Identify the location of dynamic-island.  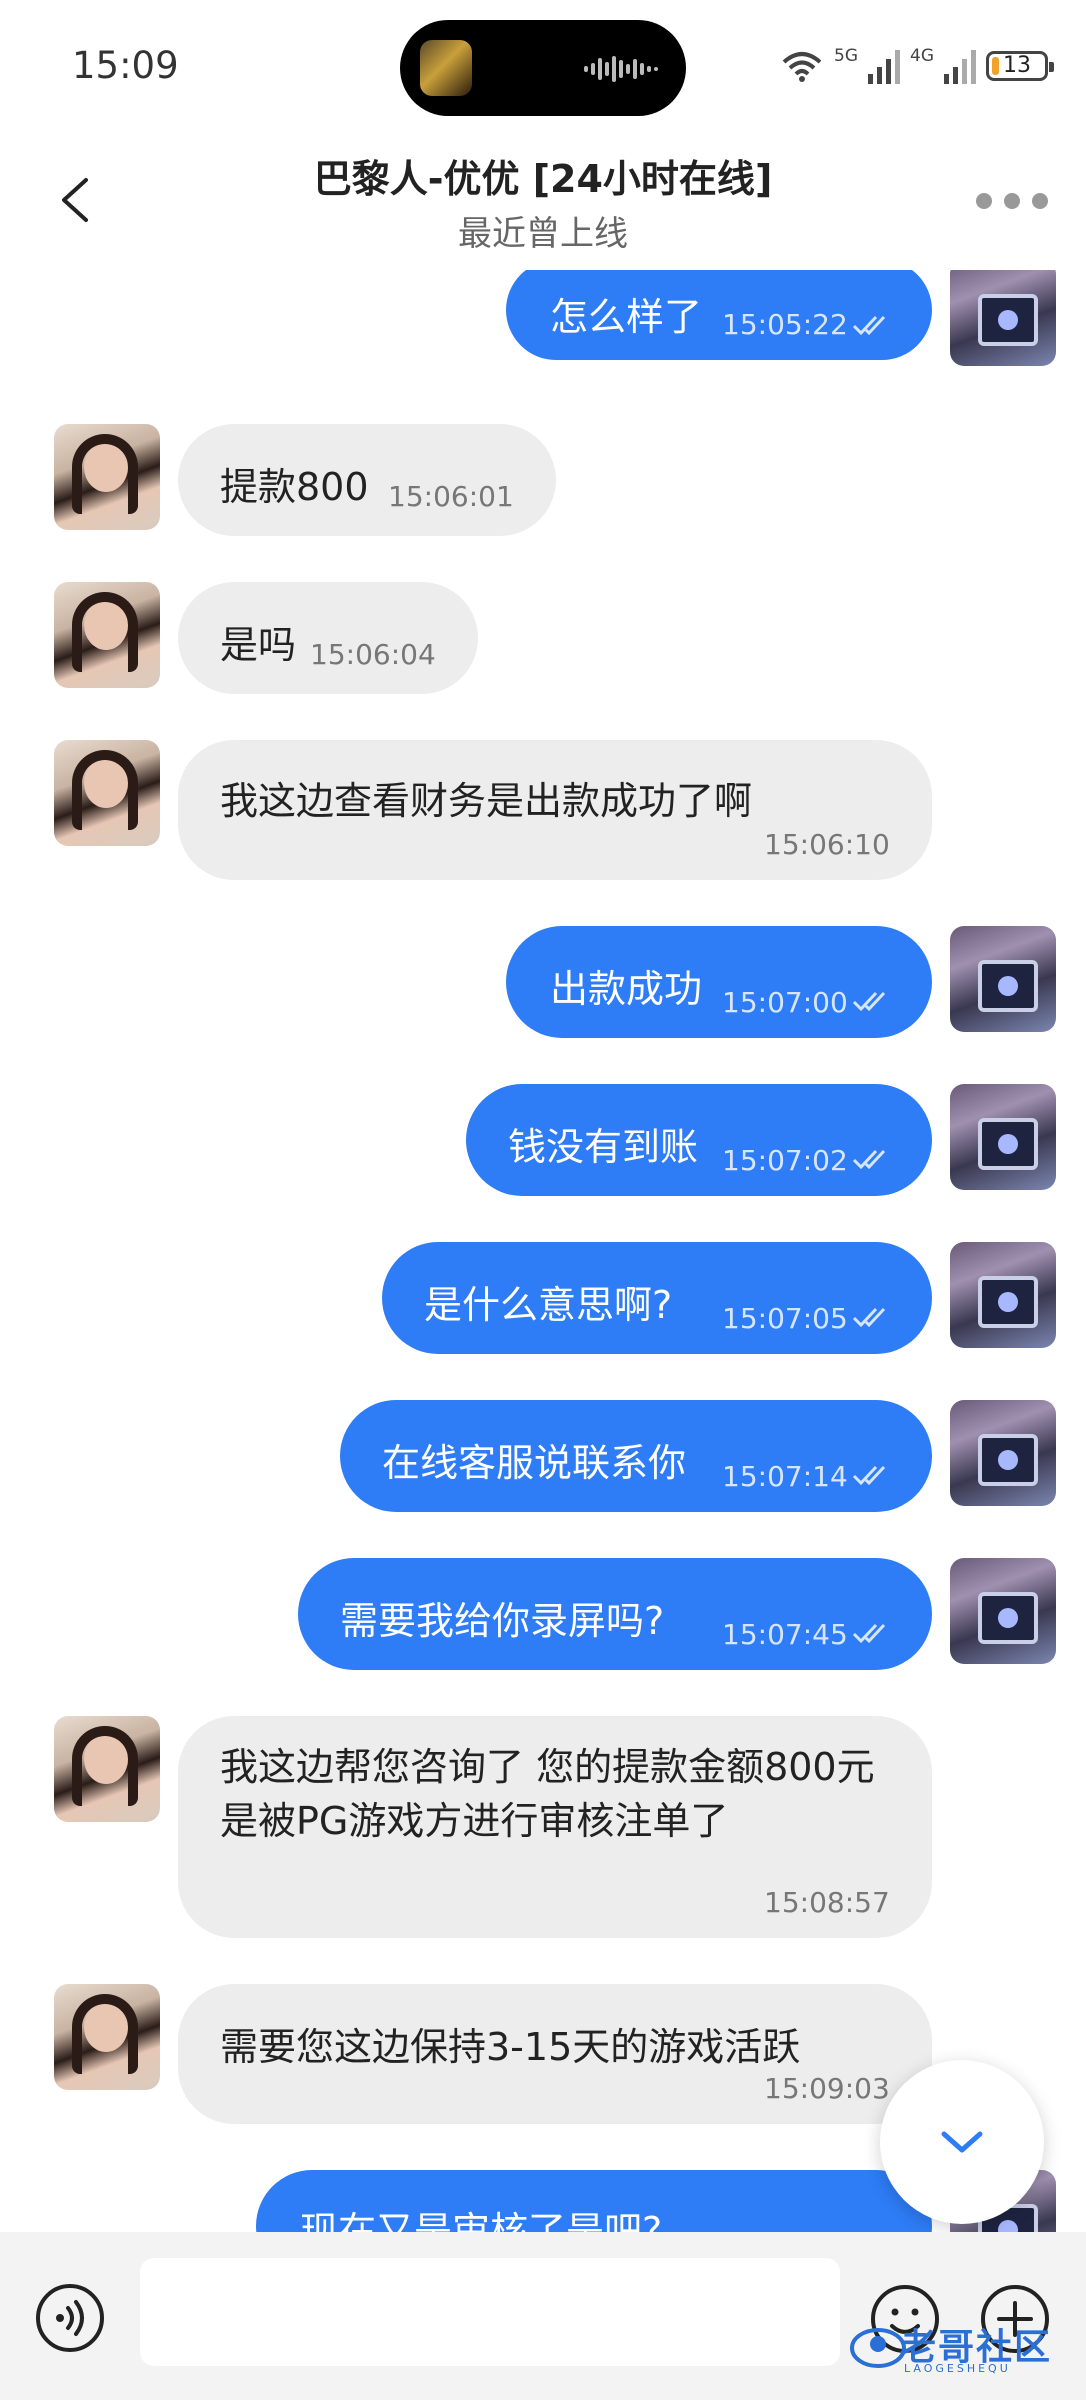
(543, 68).